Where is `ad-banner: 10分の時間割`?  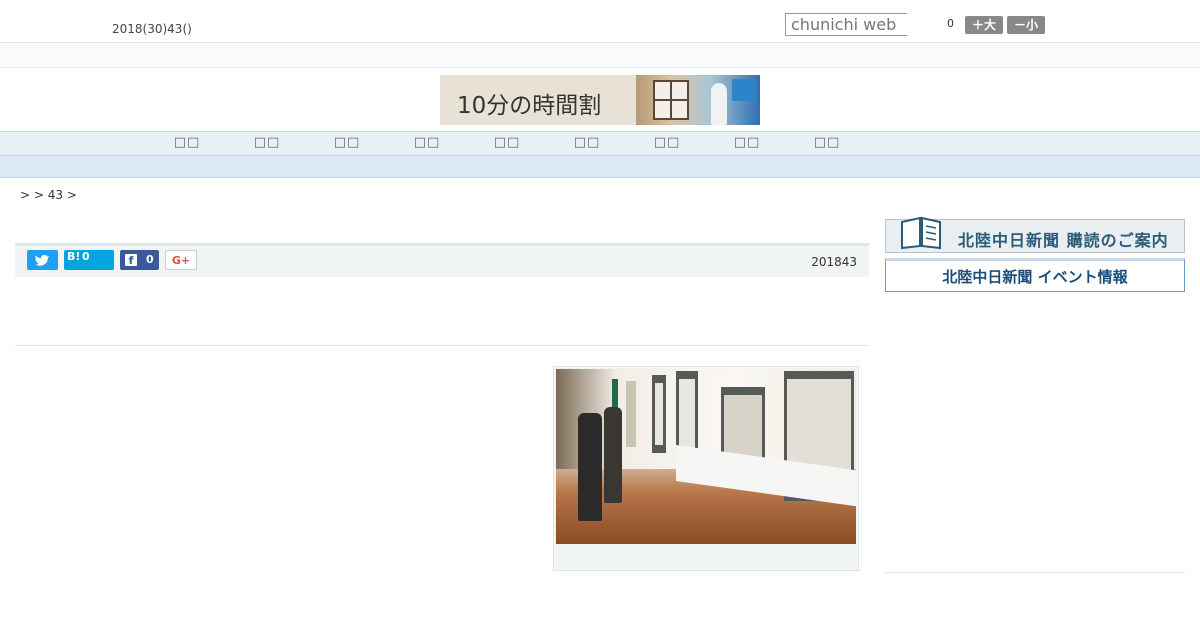
ad-banner: 10分の時間割 is located at coordinates (600, 100).